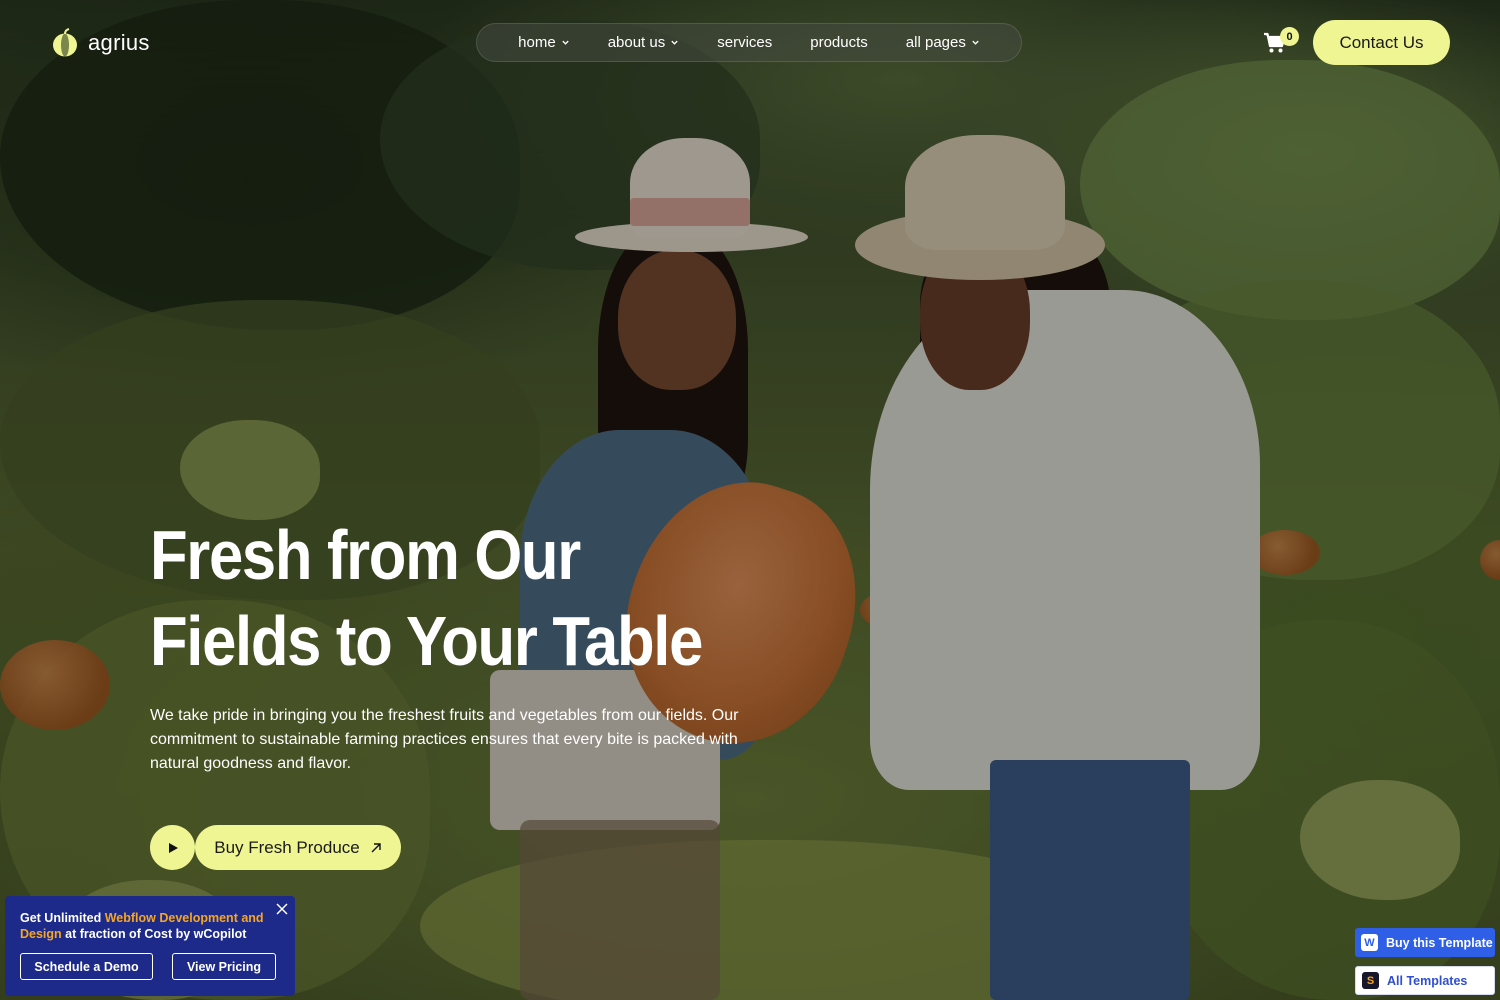 The width and height of the screenshot is (1500, 1000). I want to click on buy-button-label: Buy Fresh Produce, so click(287, 847).